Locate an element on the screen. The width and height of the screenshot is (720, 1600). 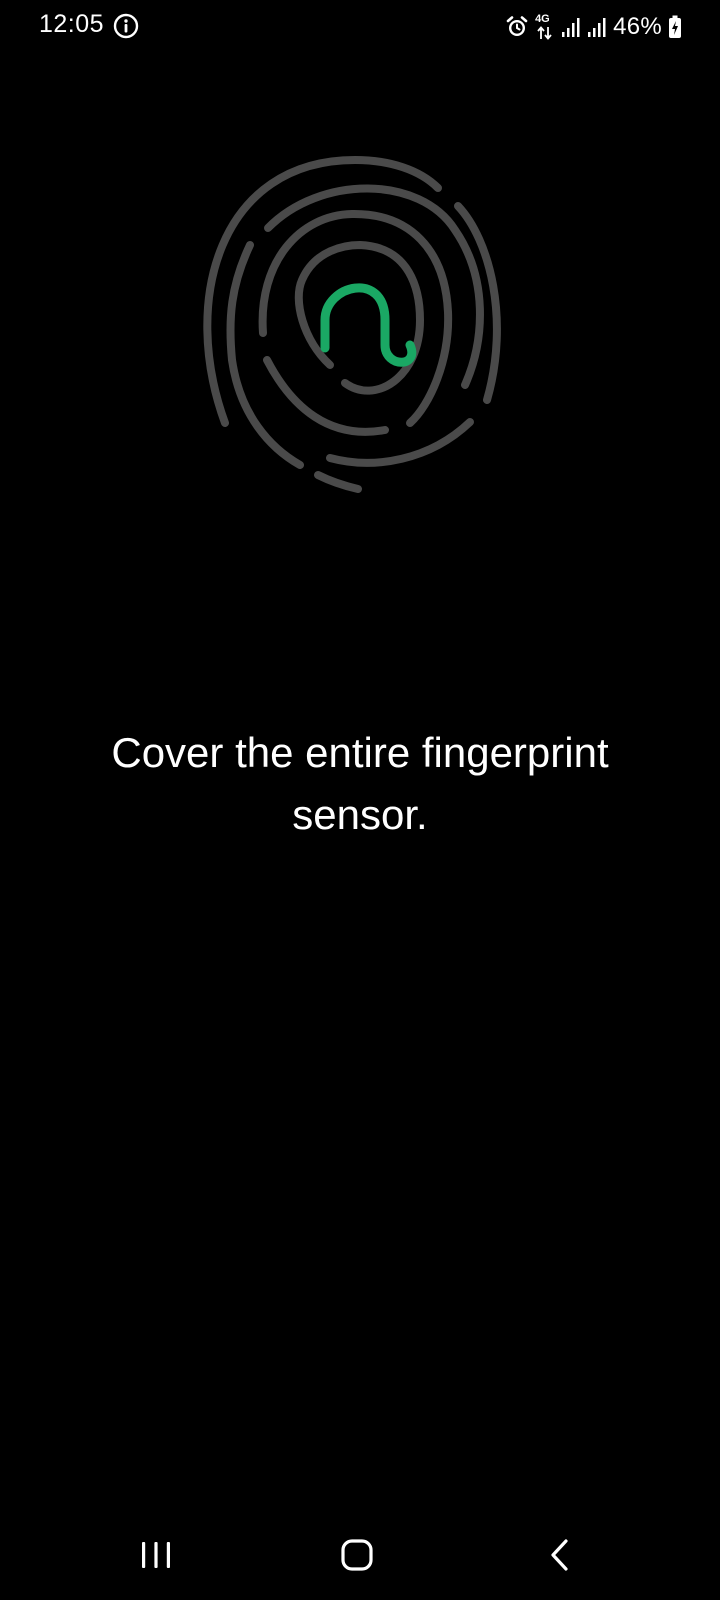
status-bar: 12:05 4G 46% is located at coordinates (360, 27).